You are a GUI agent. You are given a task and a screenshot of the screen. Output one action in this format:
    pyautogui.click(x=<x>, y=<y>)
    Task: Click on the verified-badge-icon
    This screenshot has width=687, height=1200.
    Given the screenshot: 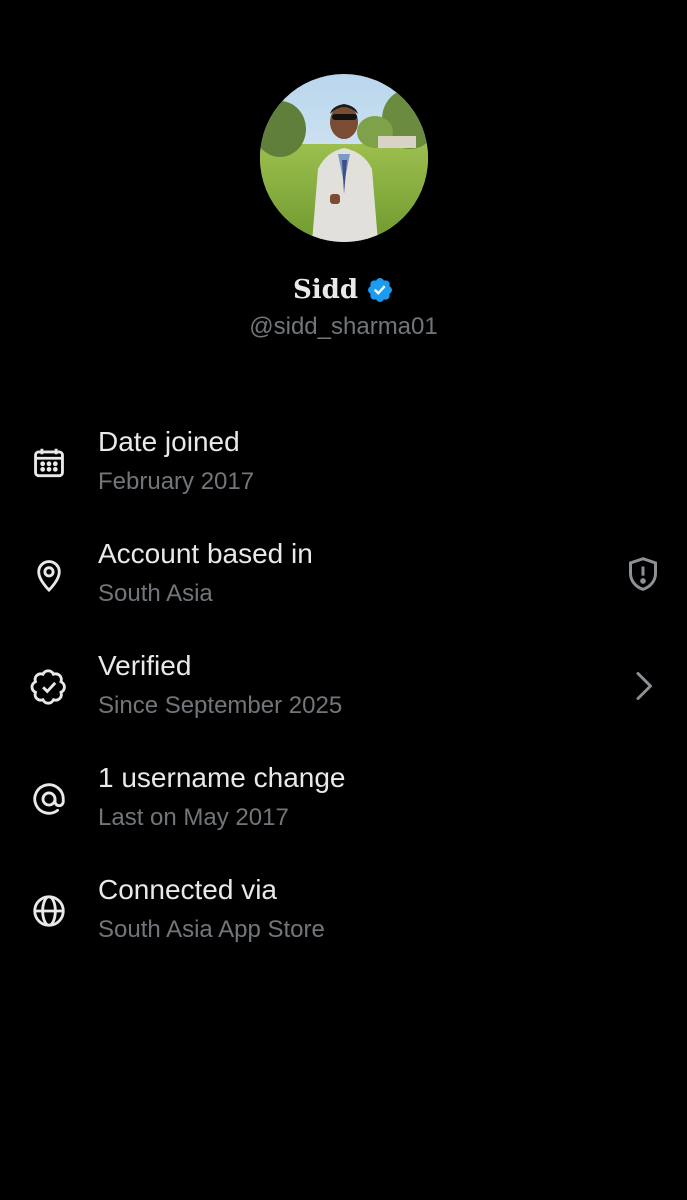 What is the action you would take?
    pyautogui.click(x=380, y=290)
    